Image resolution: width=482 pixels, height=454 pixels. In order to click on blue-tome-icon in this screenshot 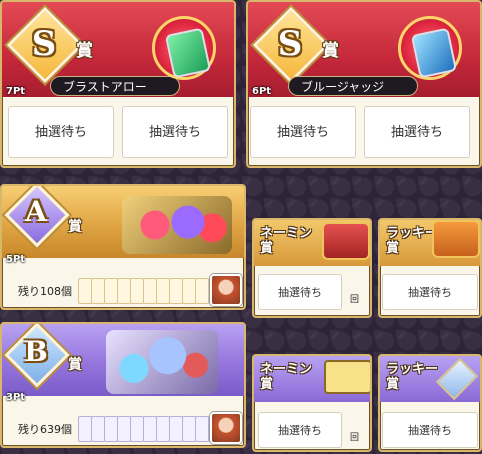, I will do `click(434, 53)`.